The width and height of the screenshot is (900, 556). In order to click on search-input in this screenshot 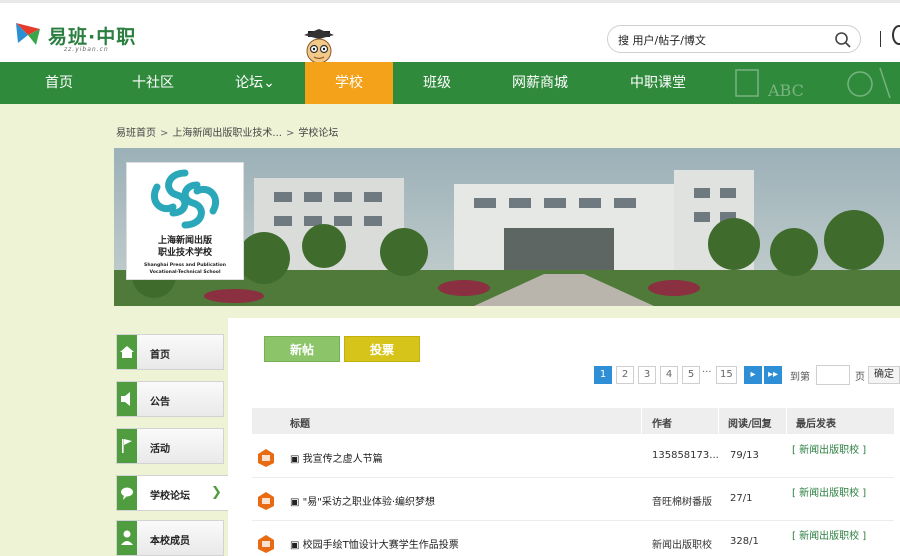, I will do `click(718, 40)`.